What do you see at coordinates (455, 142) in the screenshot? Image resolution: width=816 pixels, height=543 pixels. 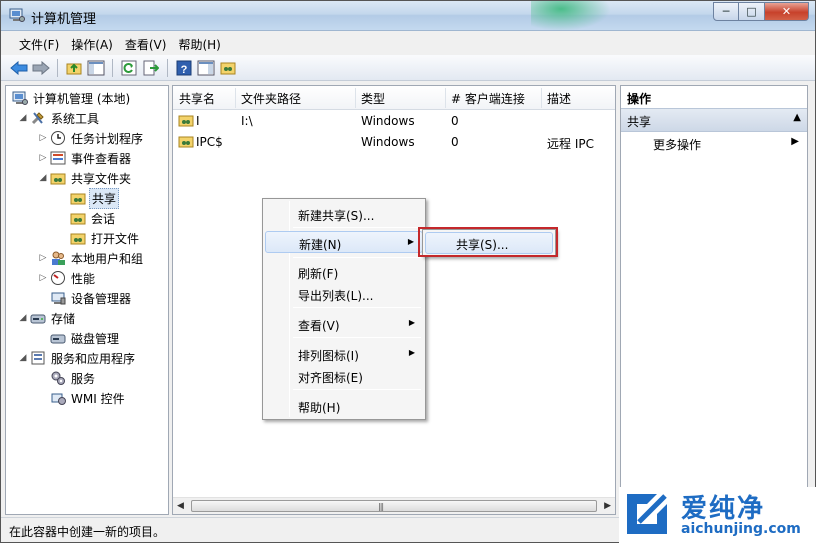 I see `cell-client-connections: 0` at bounding box center [455, 142].